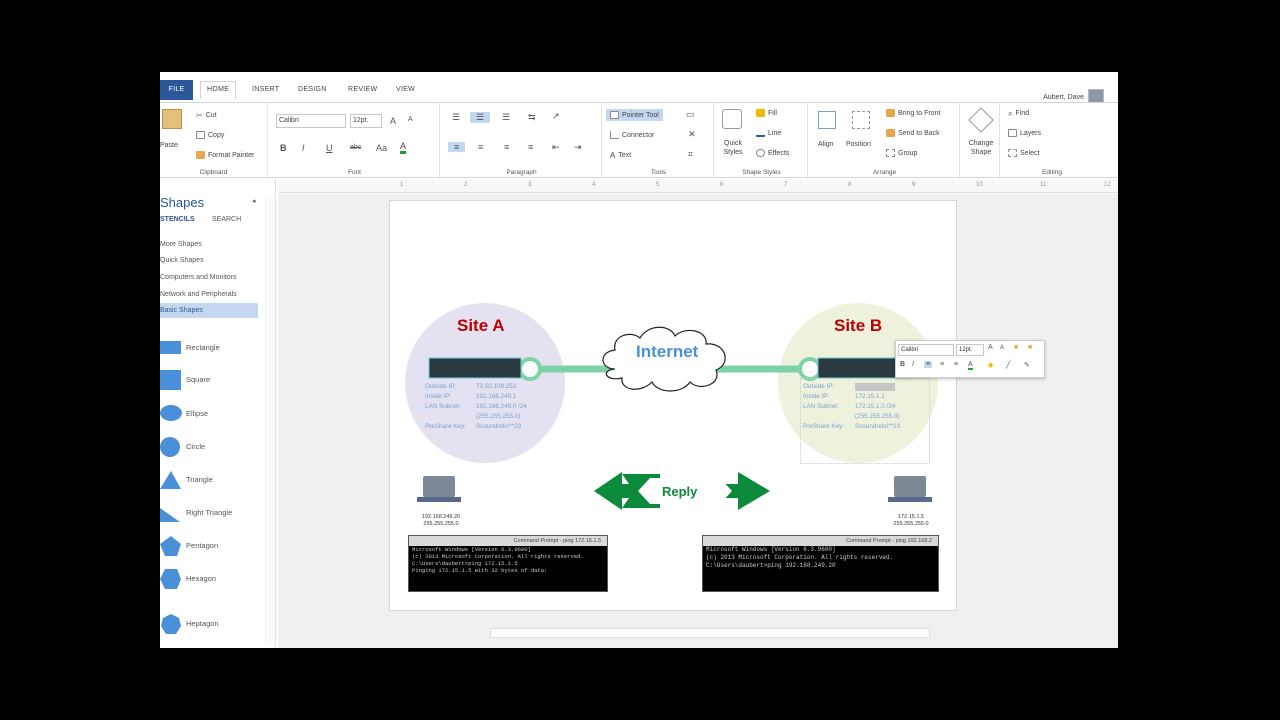  What do you see at coordinates (875, 387) in the screenshot?
I see `selected-text-highlight` at bounding box center [875, 387].